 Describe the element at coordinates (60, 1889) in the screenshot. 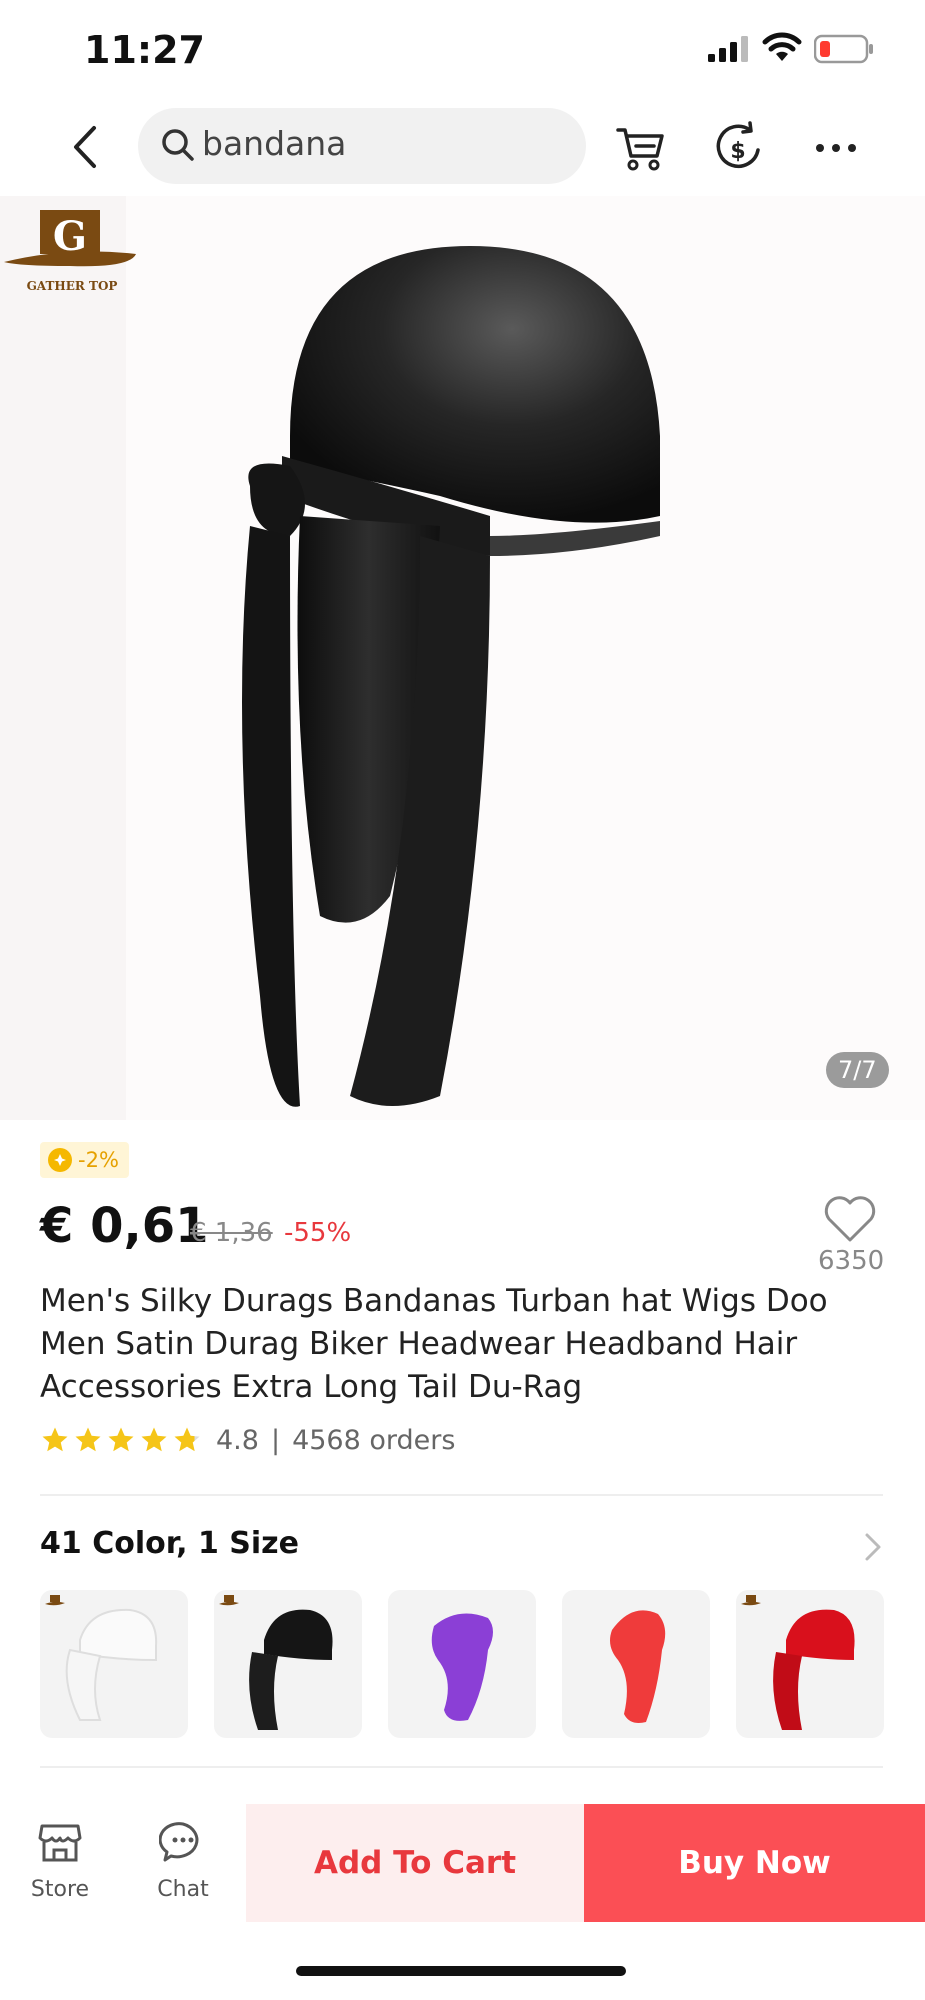

I see `store-label: Store` at that location.